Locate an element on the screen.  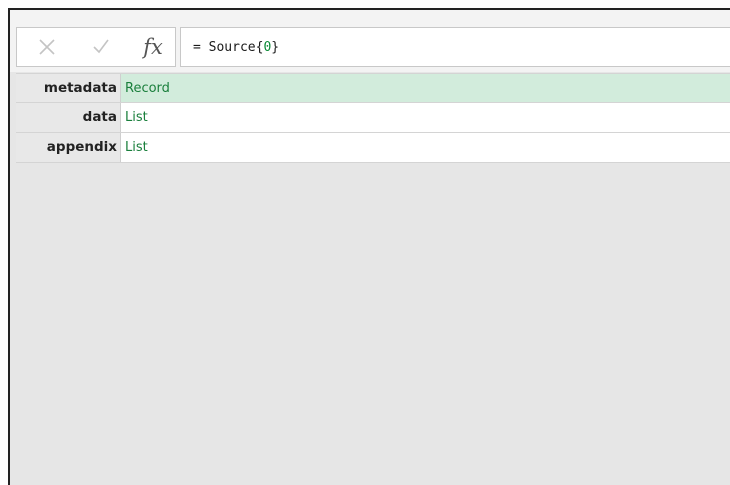
formula-suffix: } is located at coordinates (275, 47).